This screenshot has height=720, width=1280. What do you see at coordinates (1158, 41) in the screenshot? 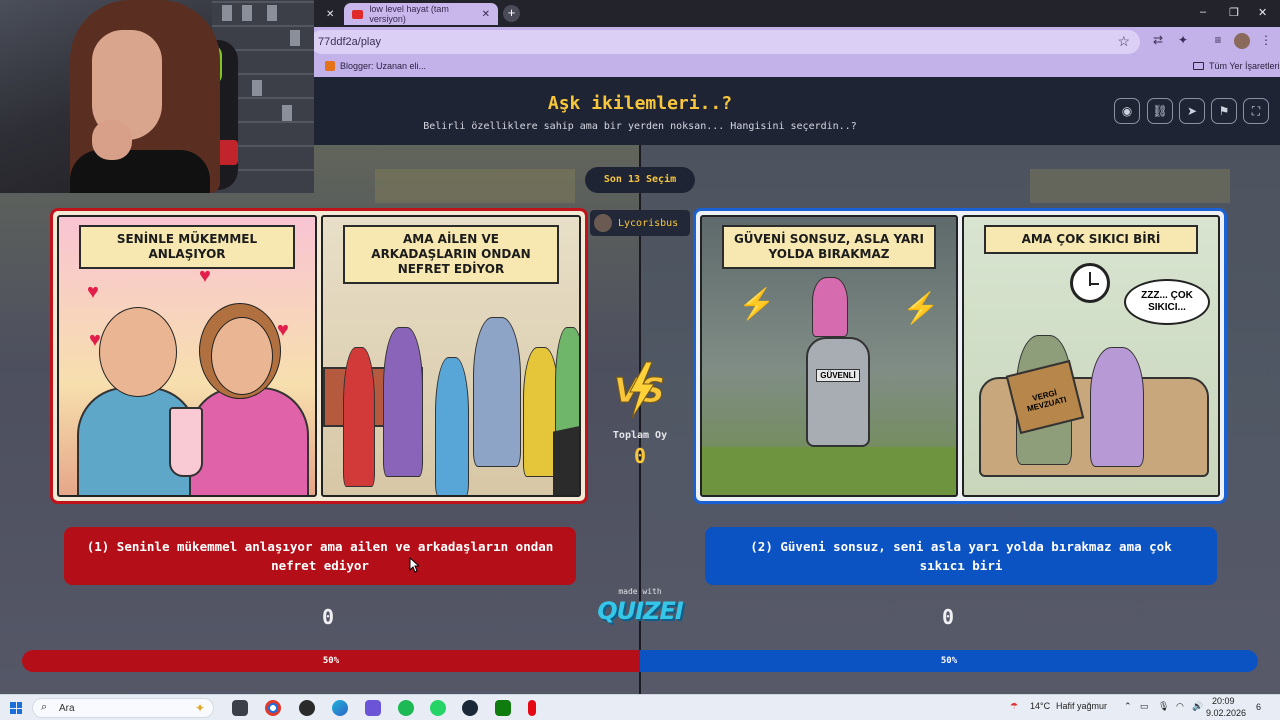
I see `translate-icon: ⇄` at bounding box center [1158, 41].